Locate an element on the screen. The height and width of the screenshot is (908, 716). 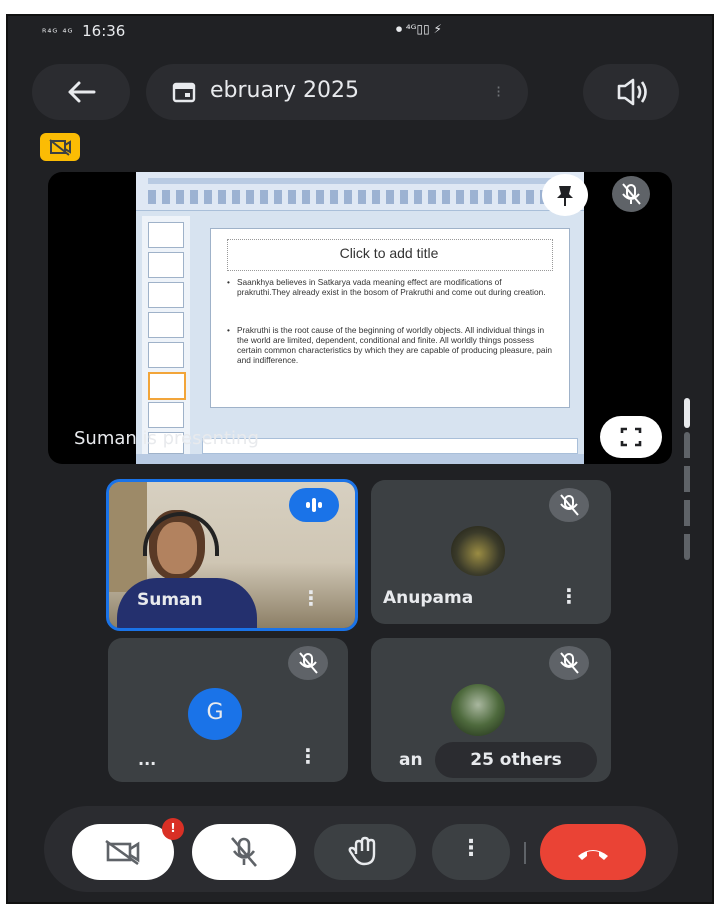
app-status-bar is located at coordinates (360, 459).